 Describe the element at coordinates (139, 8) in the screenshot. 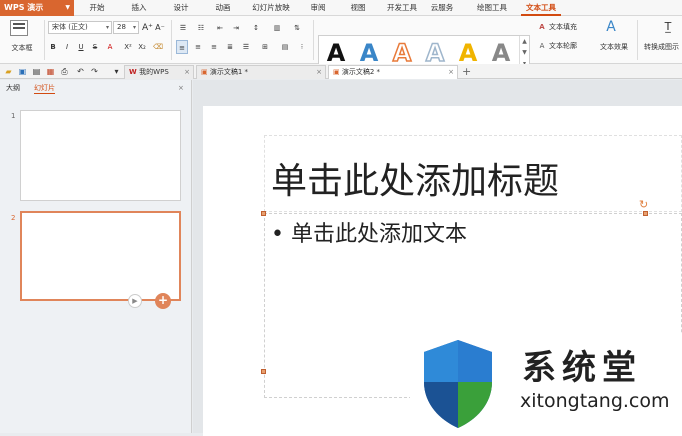

I see `tab-insert: 插入` at that location.